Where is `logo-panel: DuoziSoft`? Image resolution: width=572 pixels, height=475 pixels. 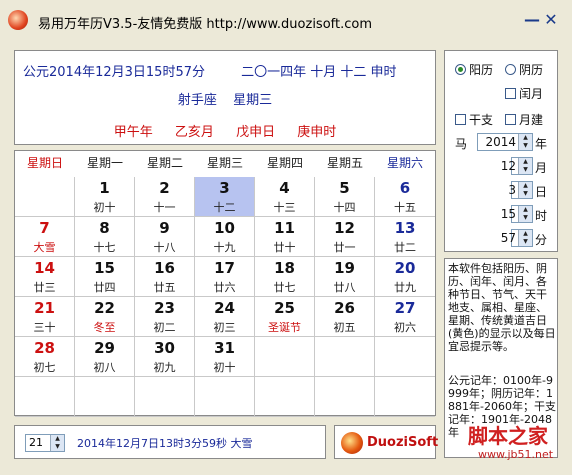
logo-panel: DuoziSoft is located at coordinates (386, 442).